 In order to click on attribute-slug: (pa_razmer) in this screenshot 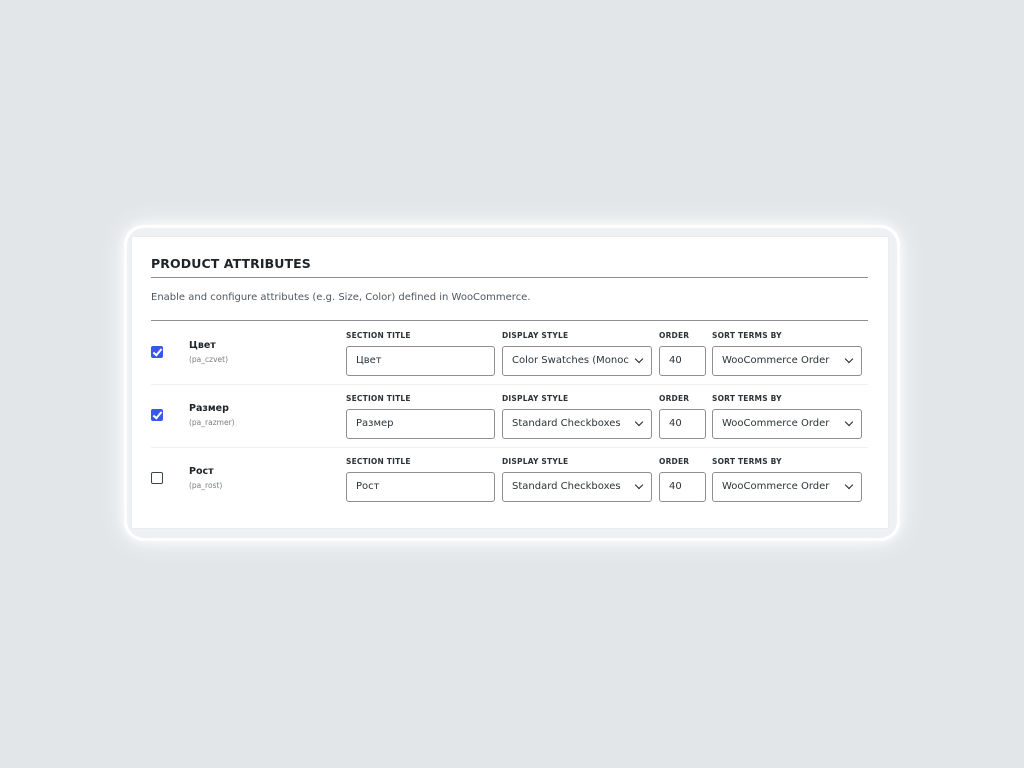, I will do `click(212, 422)`.